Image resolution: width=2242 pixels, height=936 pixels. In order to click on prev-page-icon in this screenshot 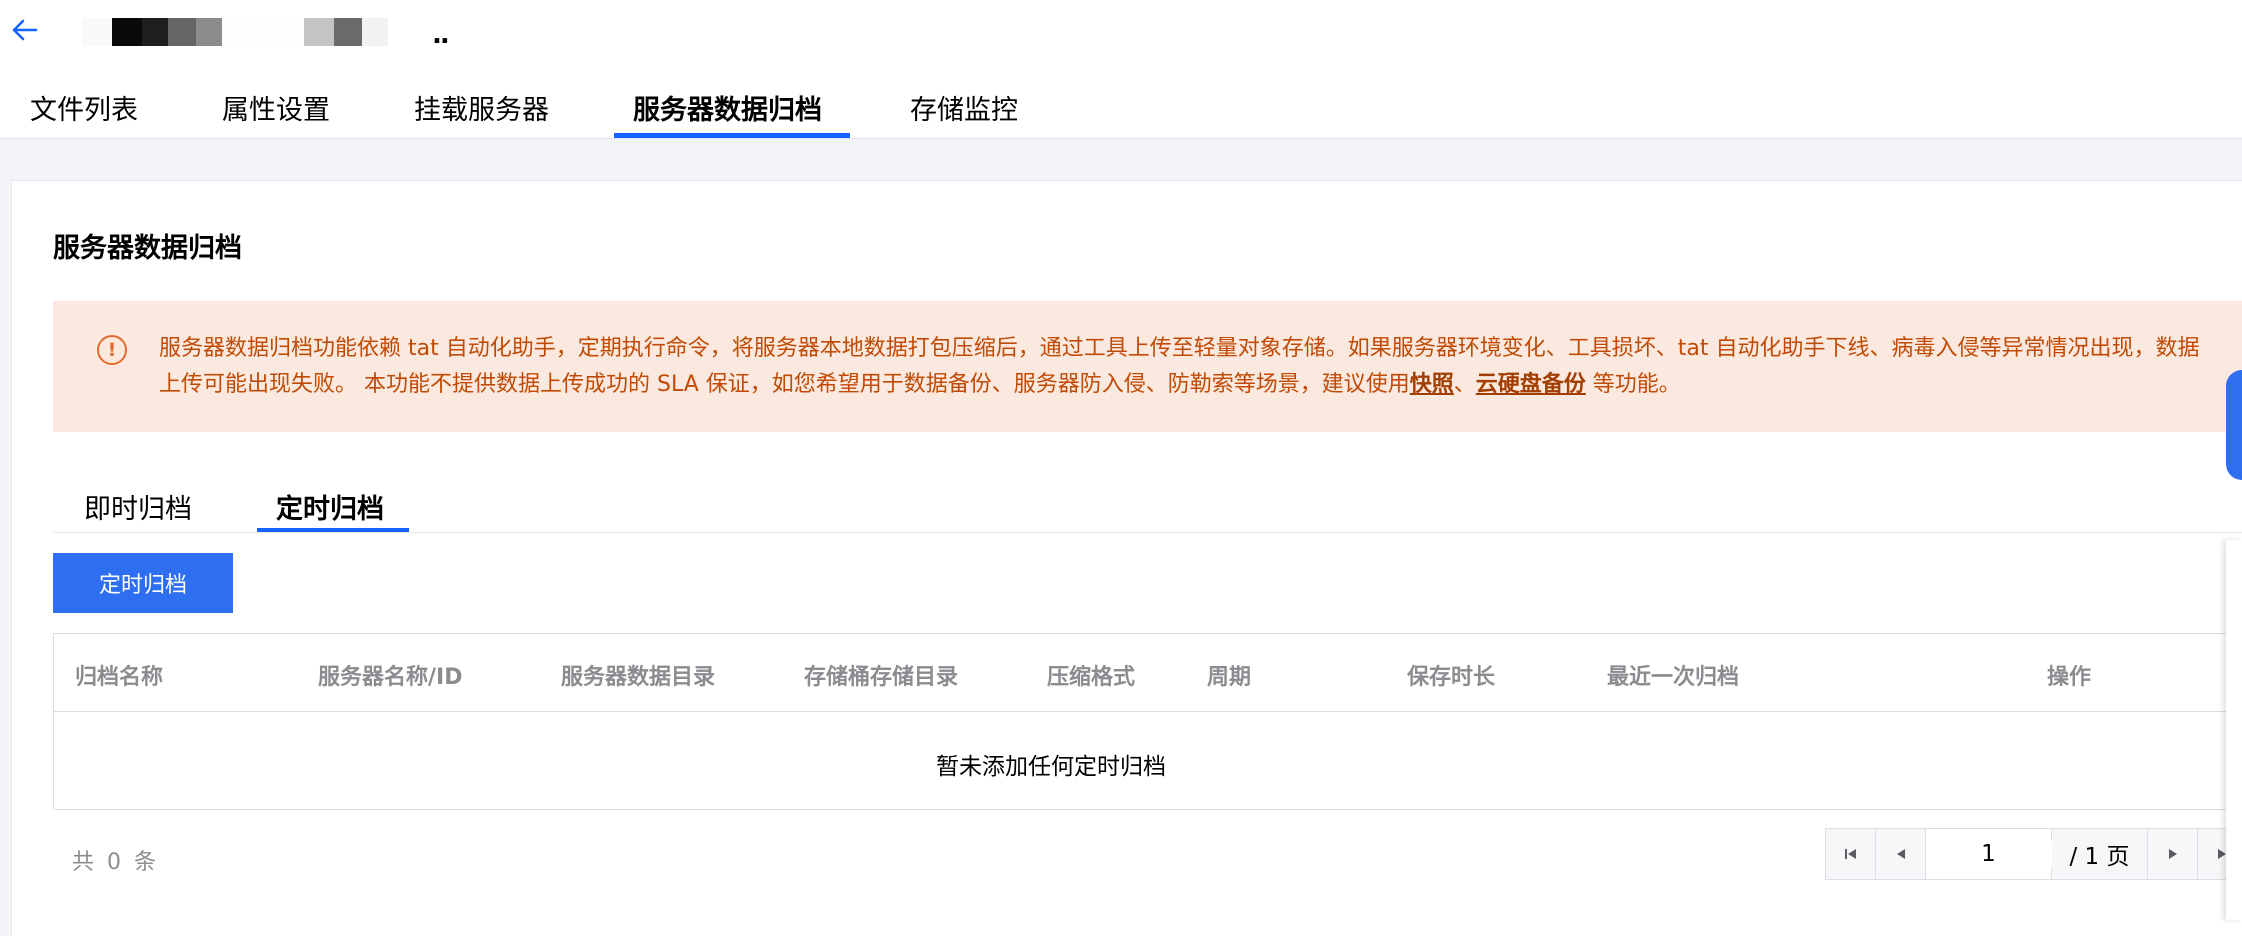, I will do `click(1900, 854)`.